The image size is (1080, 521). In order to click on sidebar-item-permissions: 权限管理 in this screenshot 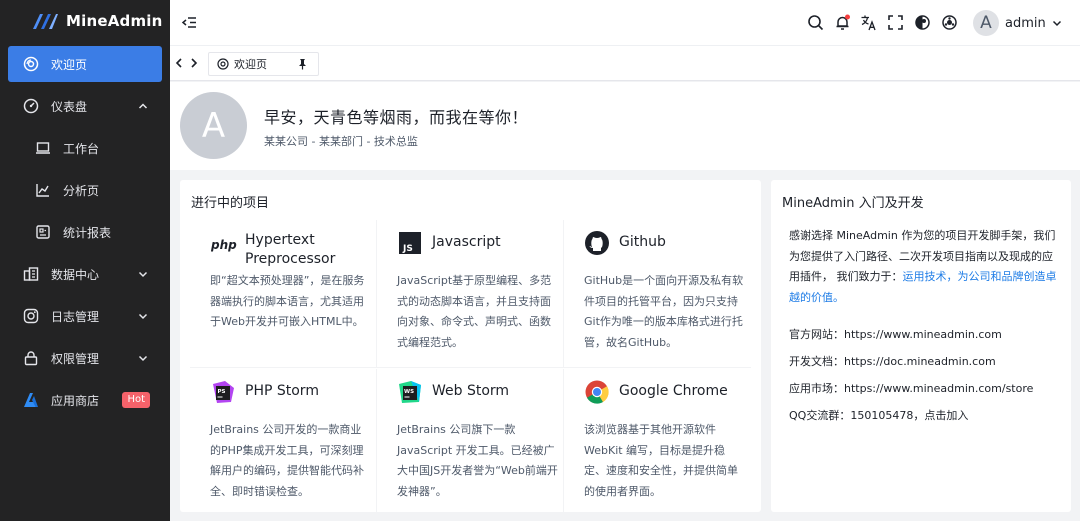, I will do `click(85, 358)`.